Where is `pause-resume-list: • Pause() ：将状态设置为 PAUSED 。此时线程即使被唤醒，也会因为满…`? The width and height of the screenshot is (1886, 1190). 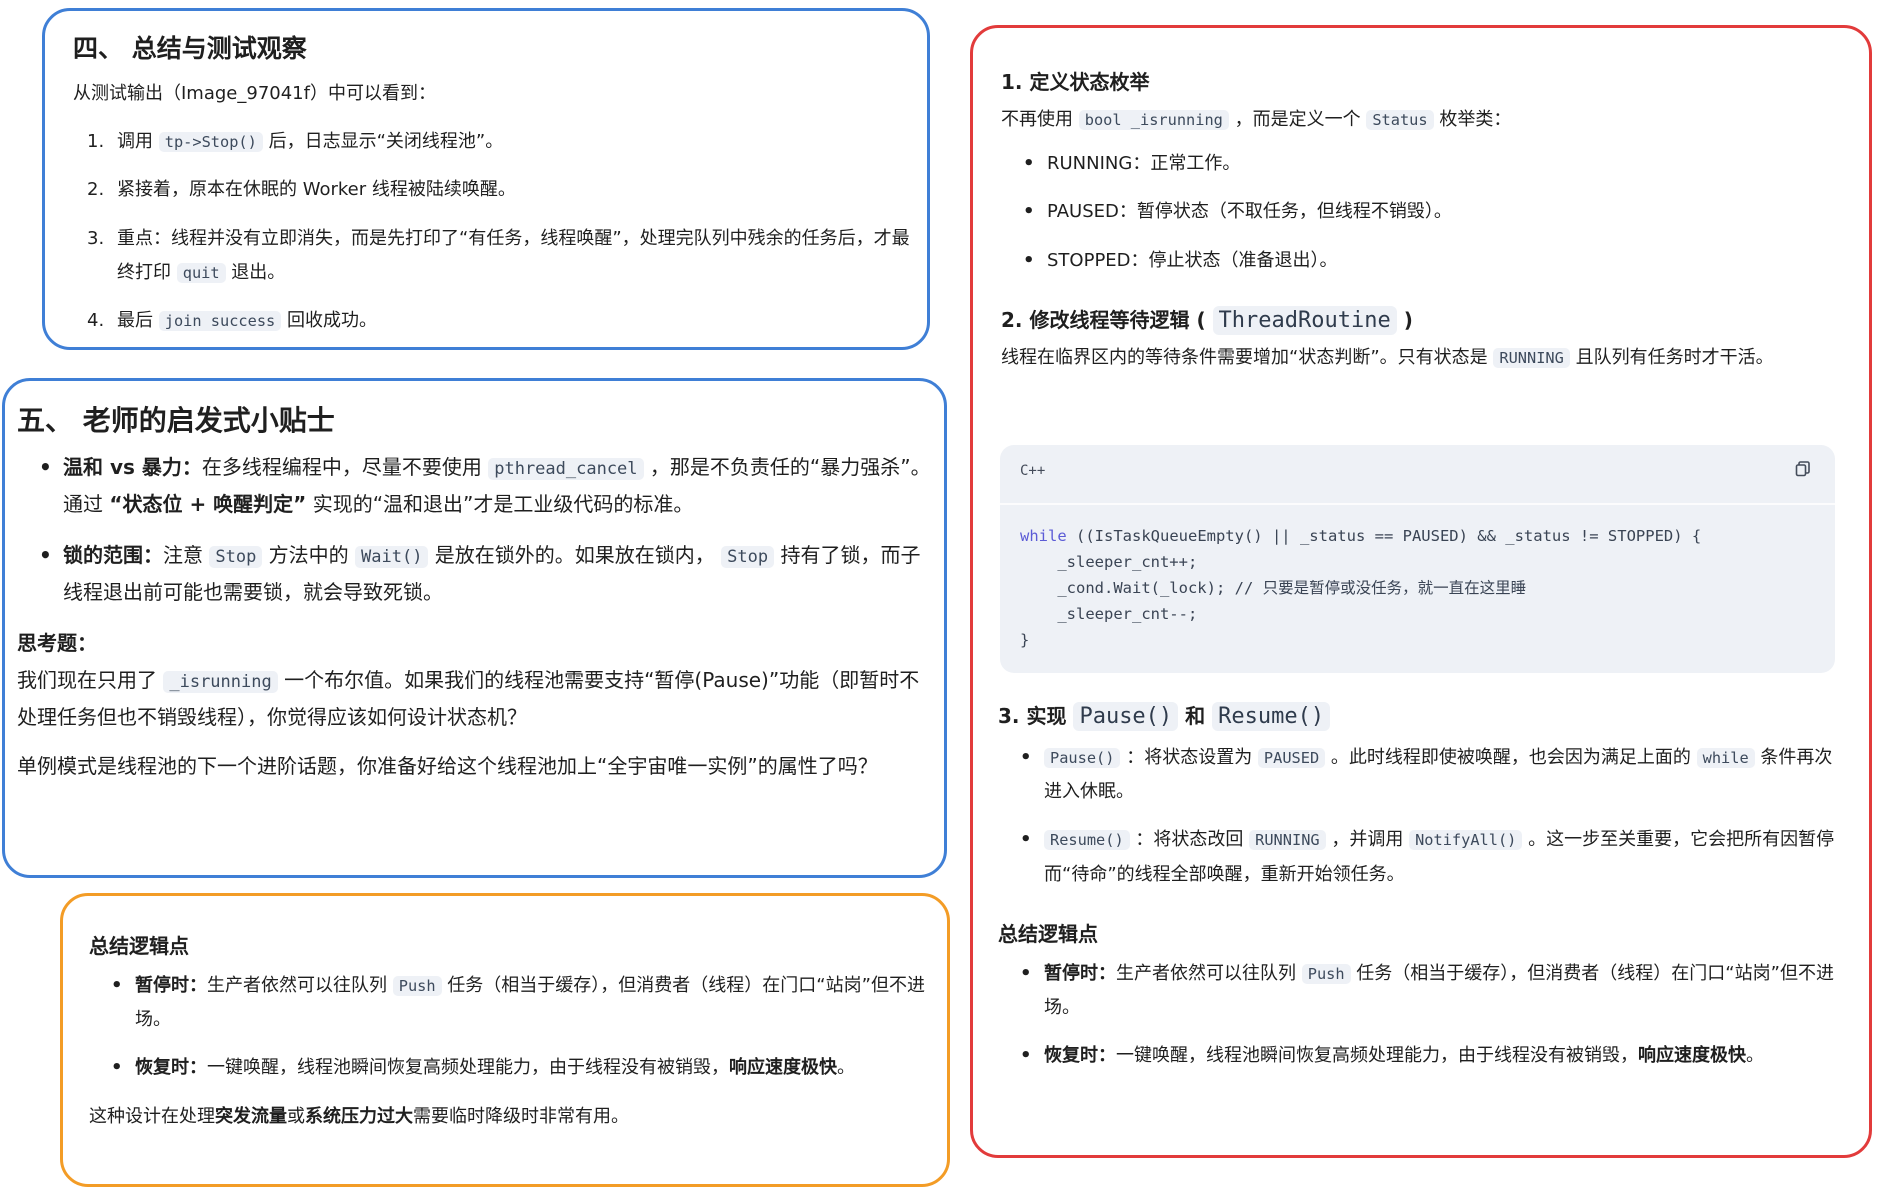
pause-resume-list: • Pause() ：将状态设置为 PAUSED 。此时线程即使被唤醒，也会因为满… is located at coordinates (1423, 816).